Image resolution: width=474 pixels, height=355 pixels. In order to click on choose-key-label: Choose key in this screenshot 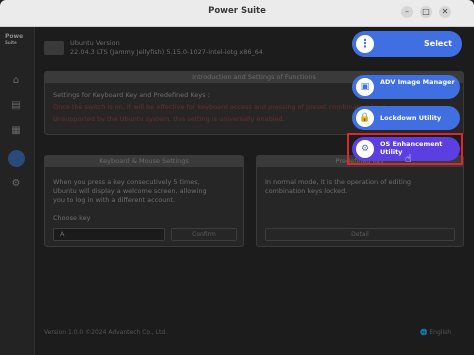, I will do `click(72, 218)`.